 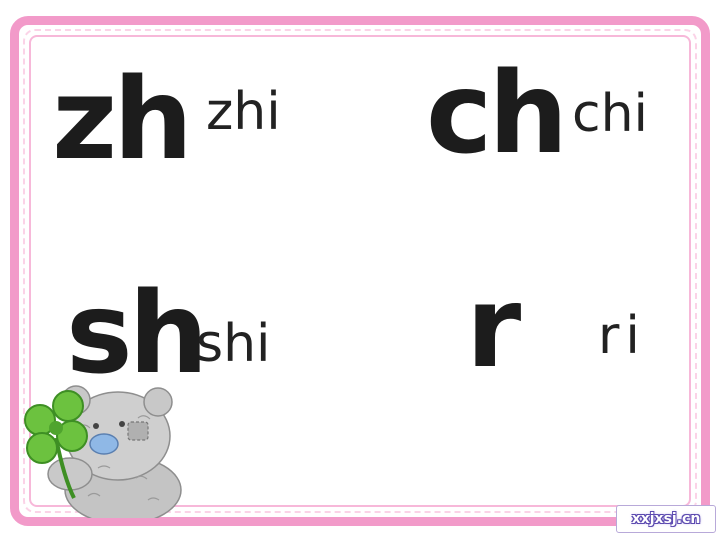 I want to click on bear-patch, so click(x=138, y=431).